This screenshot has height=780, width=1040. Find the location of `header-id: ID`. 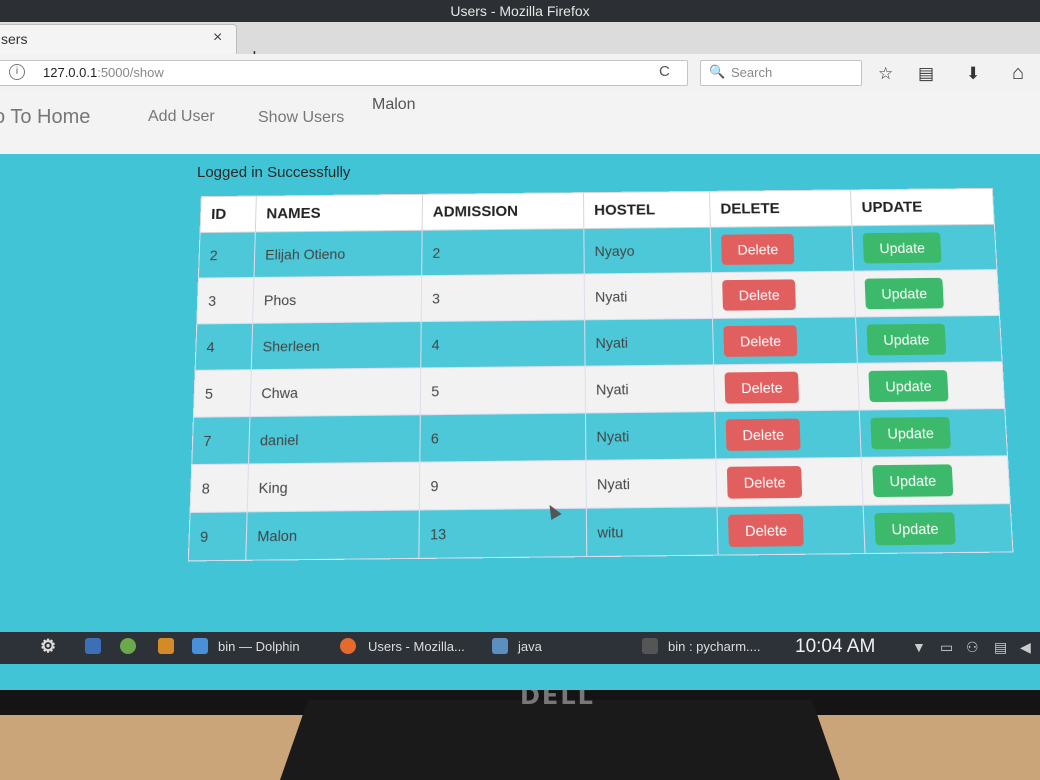

header-id: ID is located at coordinates (228, 214).